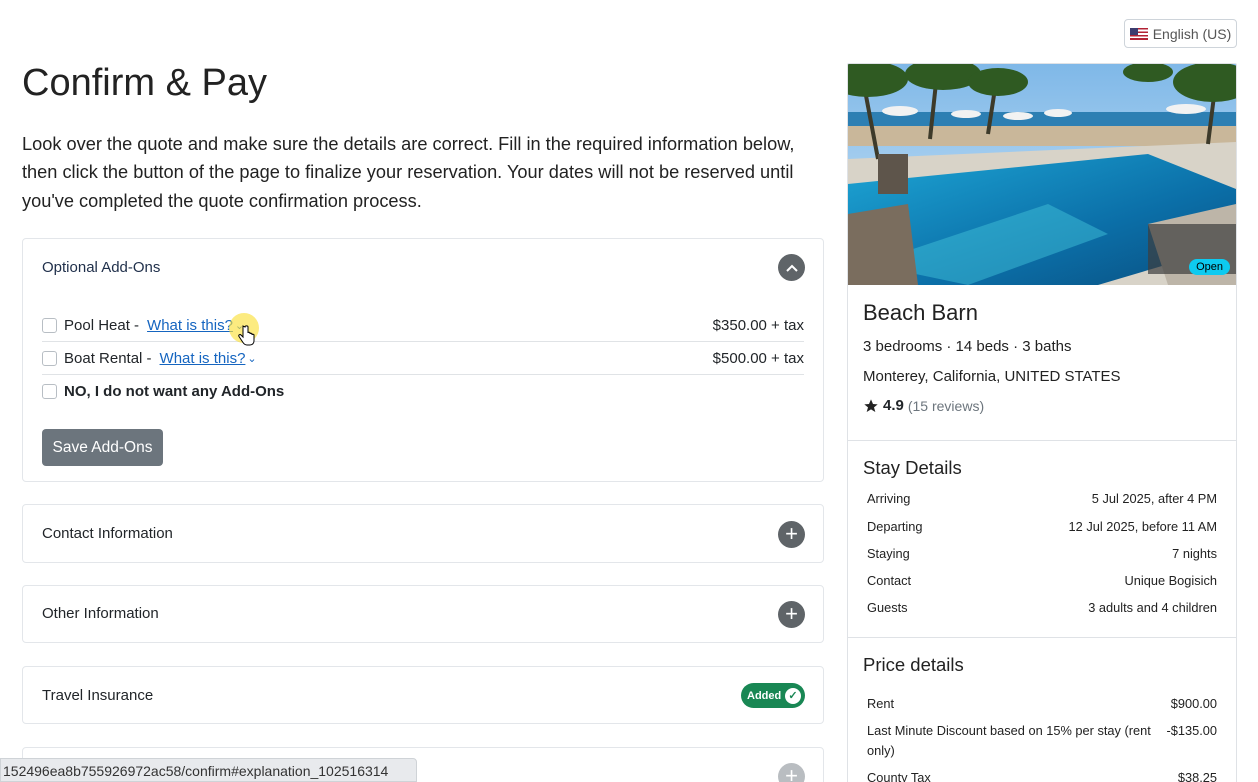 The width and height of the screenshot is (1258, 782). What do you see at coordinates (881, 703) in the screenshot?
I see `price-label: Rent` at bounding box center [881, 703].